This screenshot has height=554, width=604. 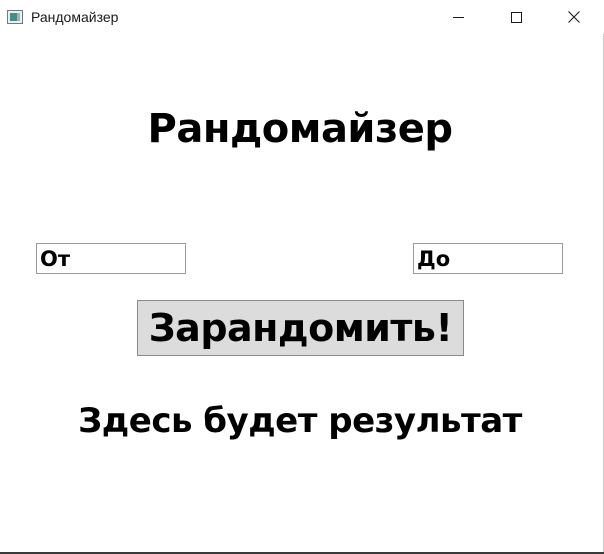 I want to click on maximize-icon, so click(x=516, y=17).